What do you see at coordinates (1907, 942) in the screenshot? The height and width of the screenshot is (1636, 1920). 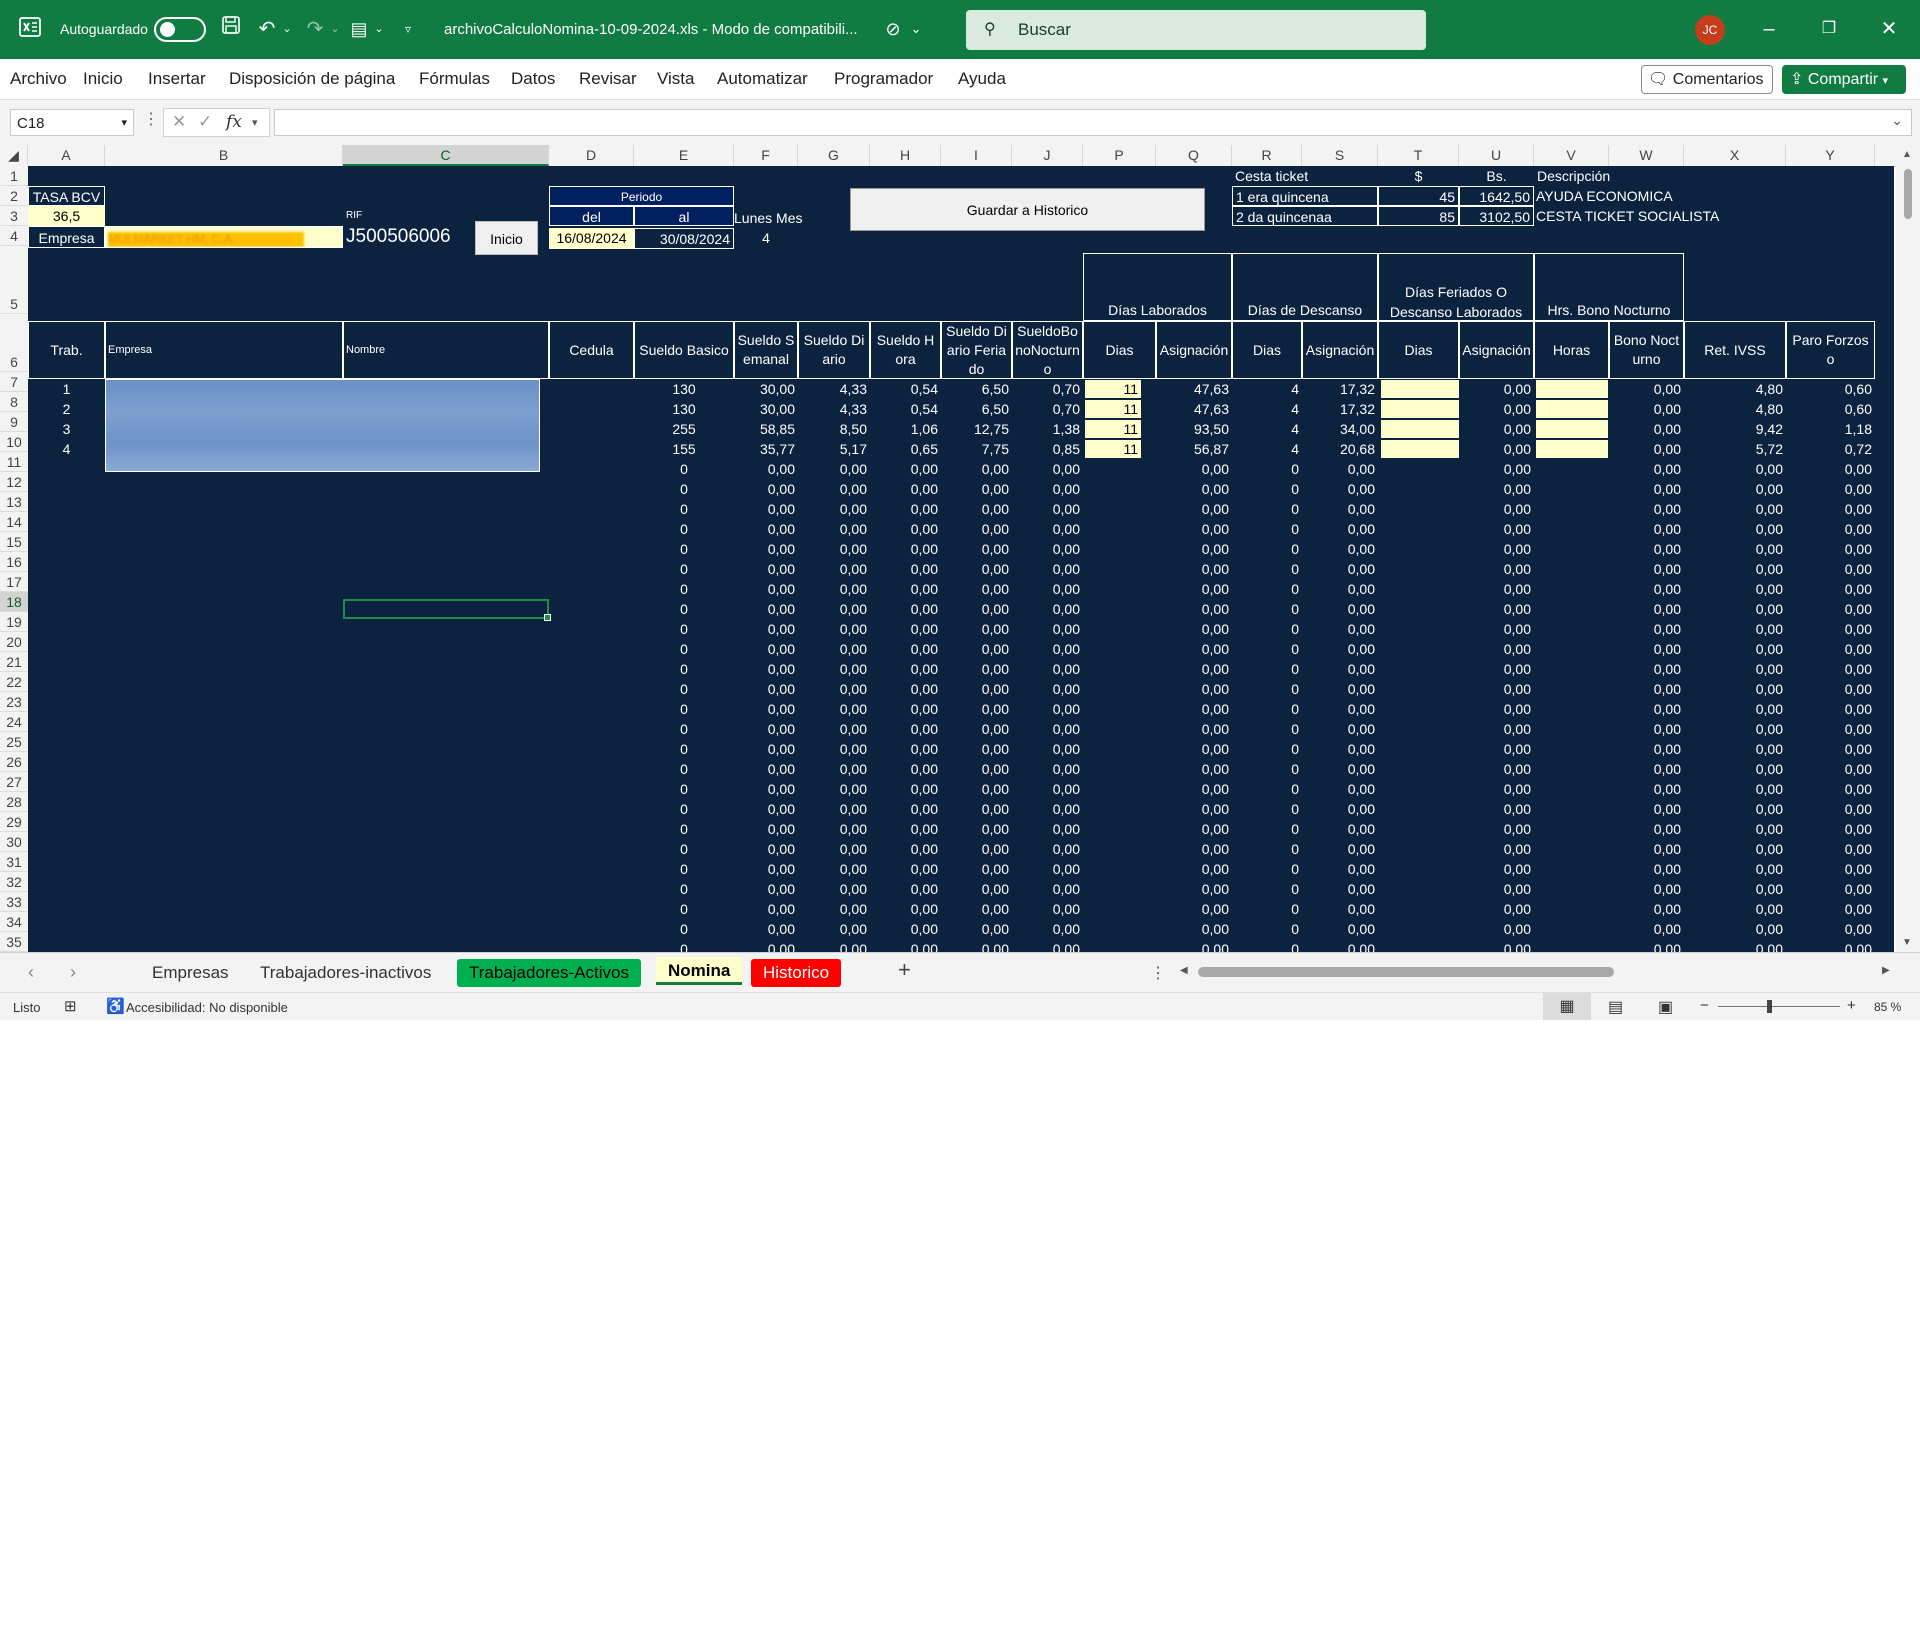 I see `scroll-down-icon: ▼` at bounding box center [1907, 942].